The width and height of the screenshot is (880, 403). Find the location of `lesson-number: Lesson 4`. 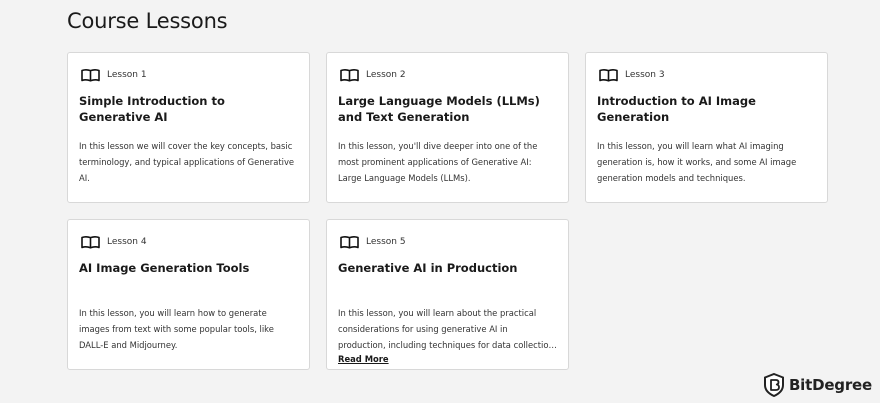

lesson-number: Lesson 4 is located at coordinates (127, 242).